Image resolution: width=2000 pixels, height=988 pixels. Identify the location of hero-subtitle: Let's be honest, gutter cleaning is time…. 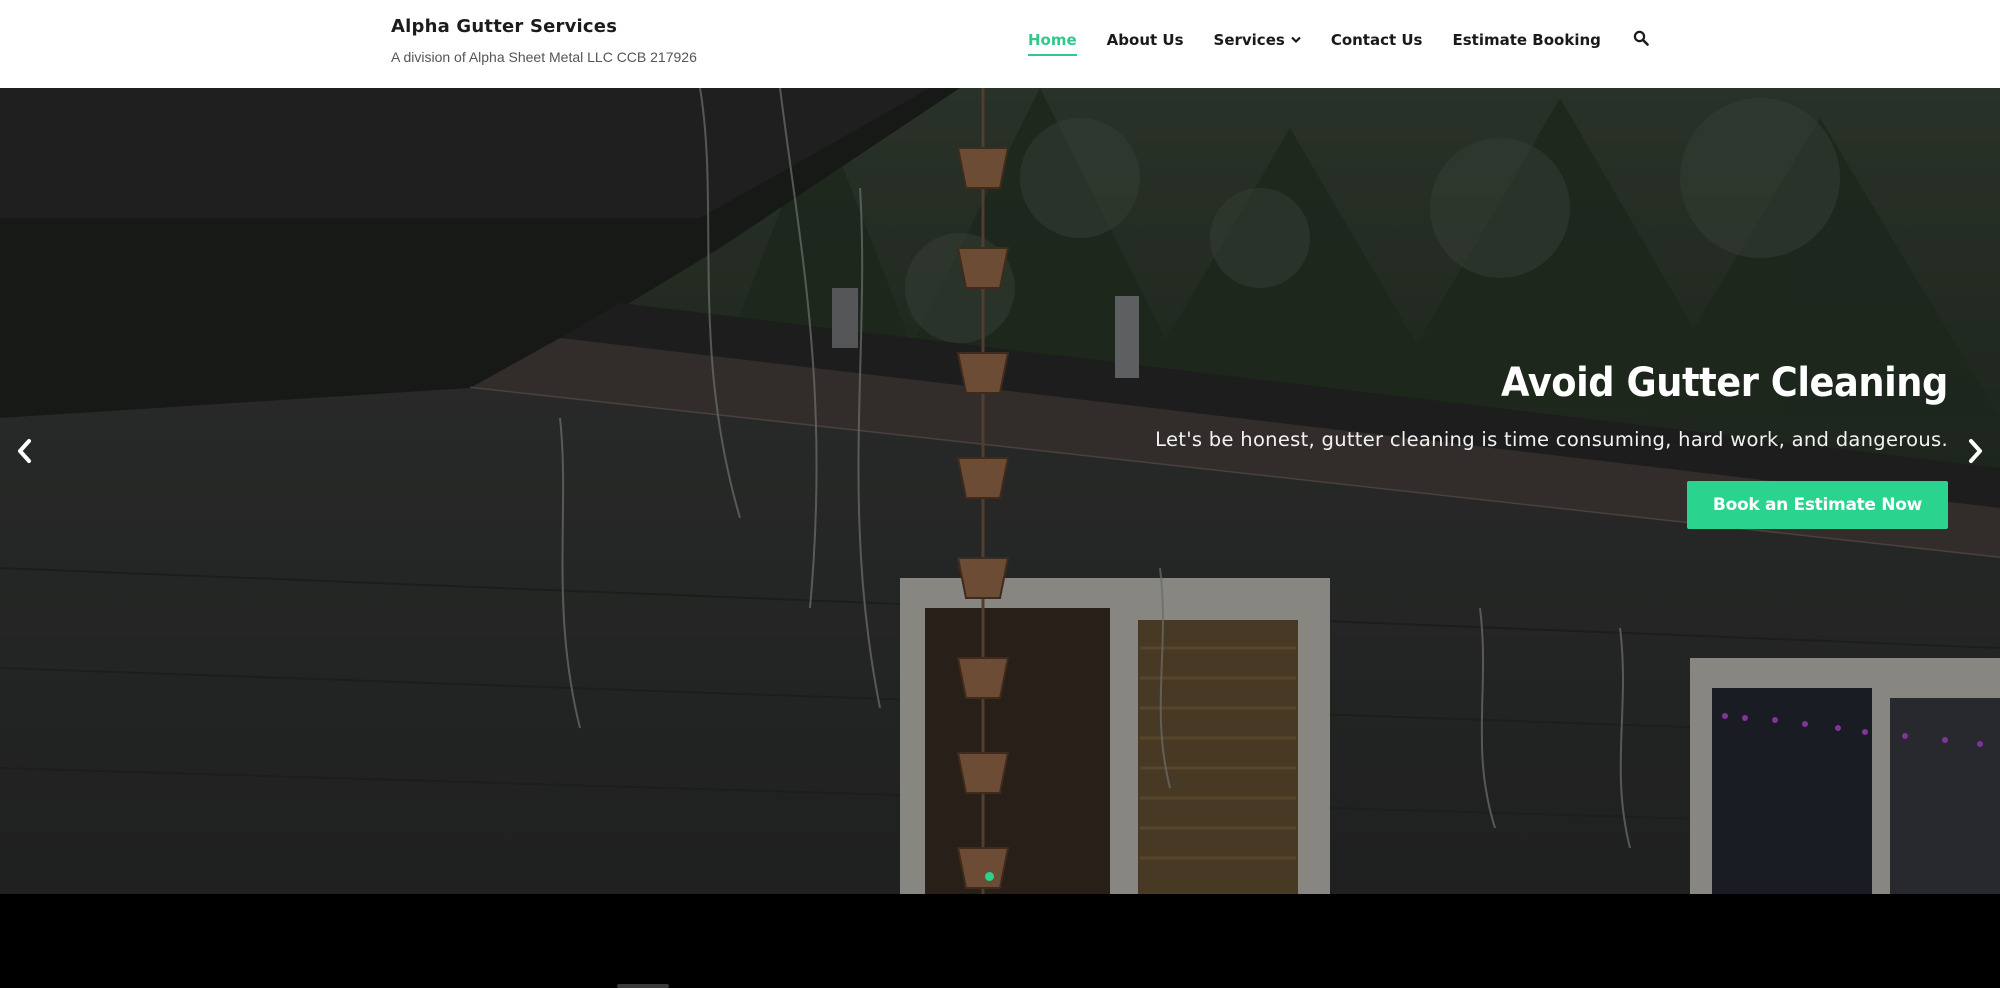
(1551, 439).